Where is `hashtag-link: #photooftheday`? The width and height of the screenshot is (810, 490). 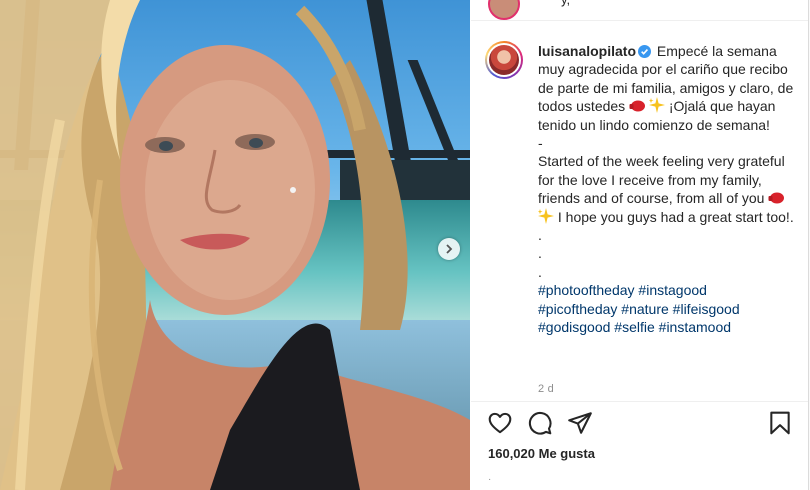
hashtag-link: #photooftheday is located at coordinates (586, 290).